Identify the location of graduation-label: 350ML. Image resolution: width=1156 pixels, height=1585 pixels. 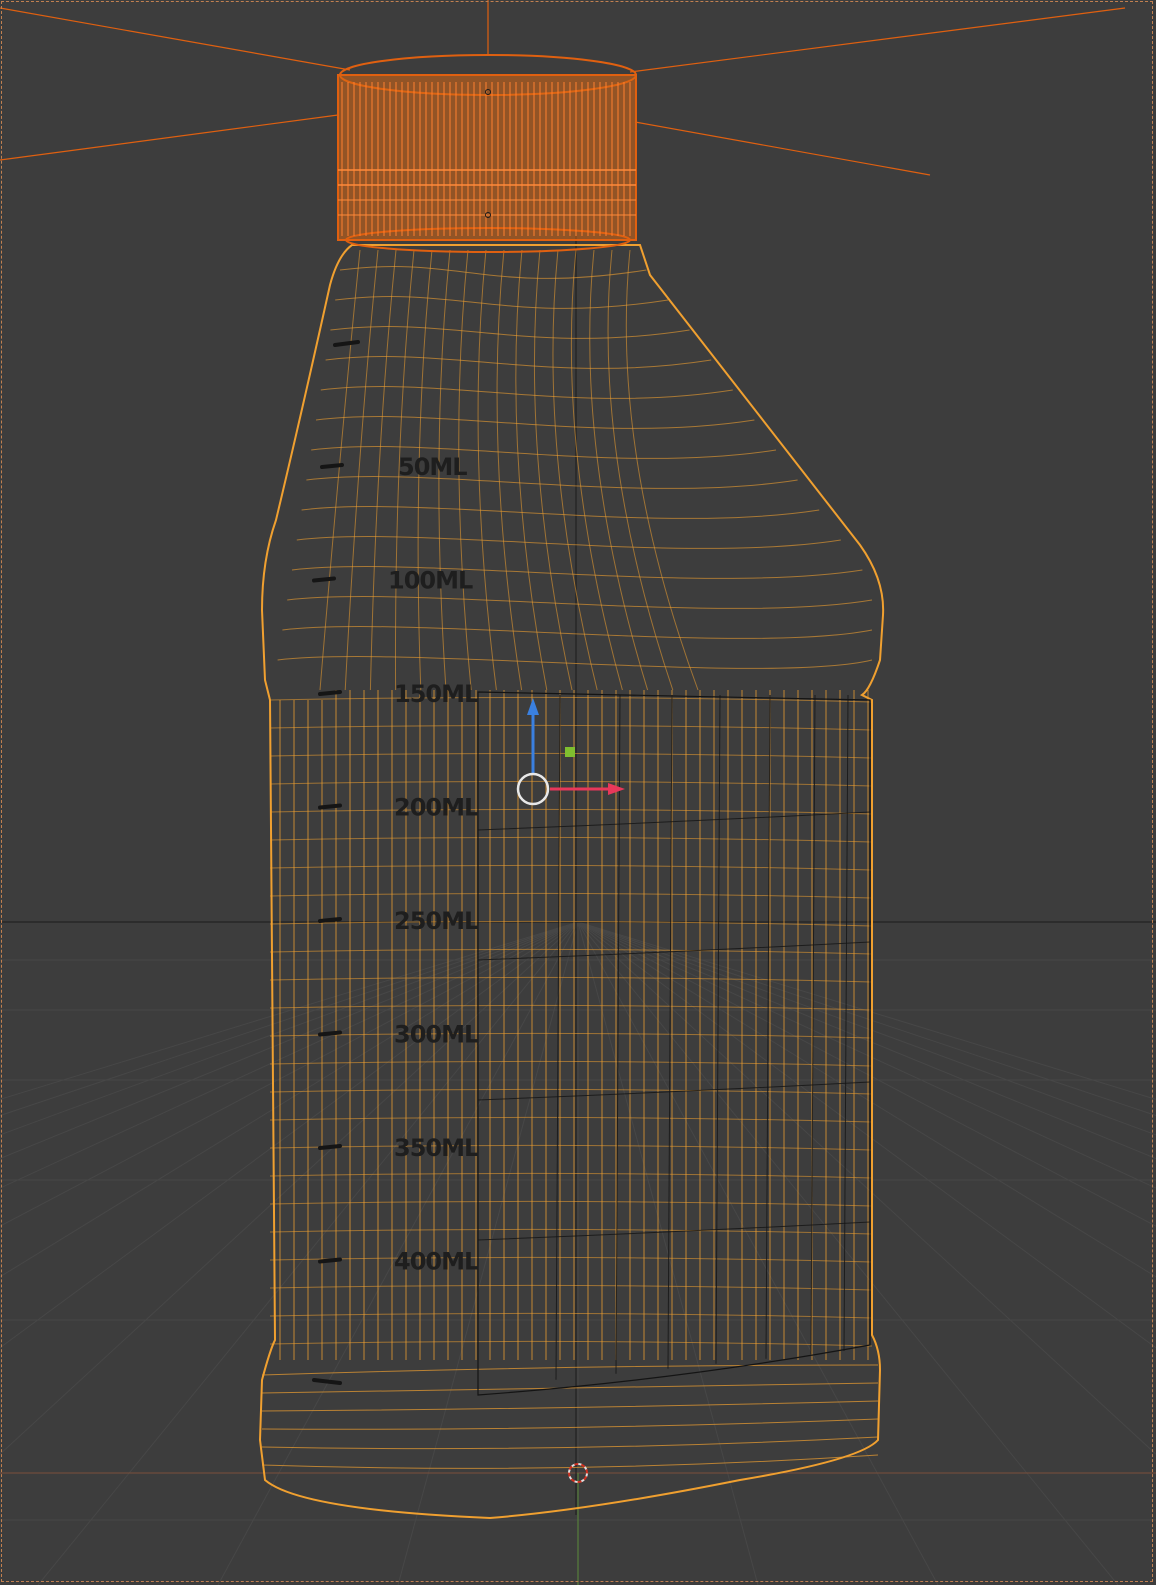
(436, 1148).